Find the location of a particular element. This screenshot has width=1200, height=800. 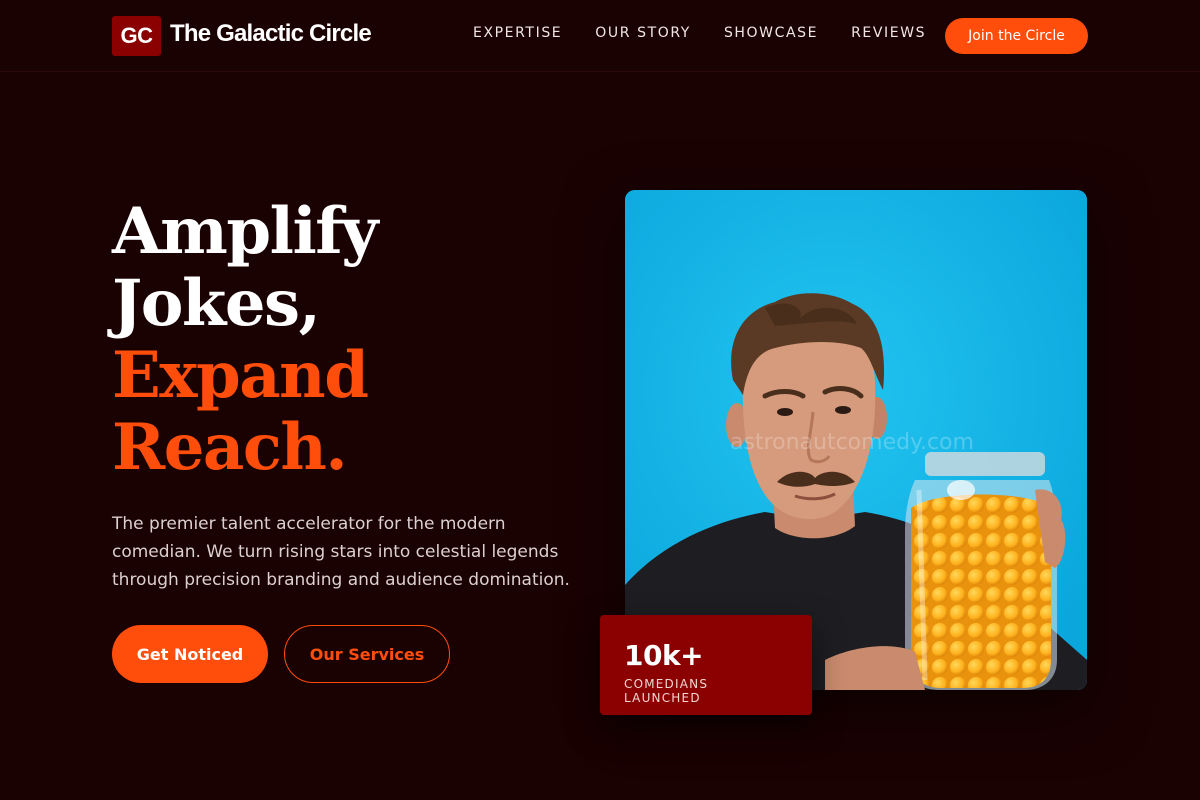

hero-headline-line-4: Reach. is located at coordinates (230, 447).